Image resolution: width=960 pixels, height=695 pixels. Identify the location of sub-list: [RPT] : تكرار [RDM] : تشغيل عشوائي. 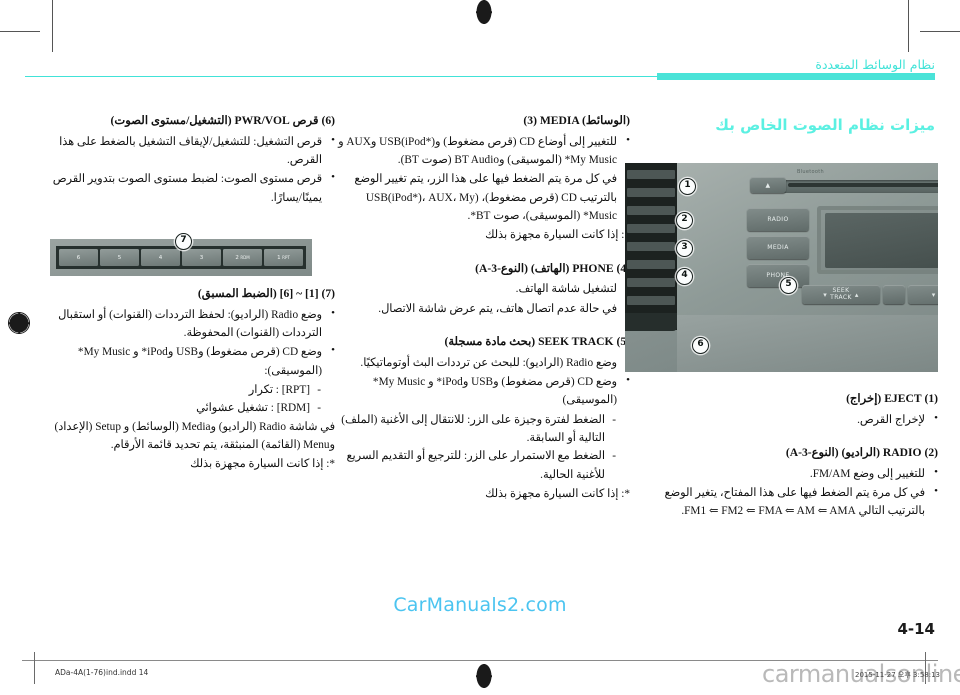
(182, 399).